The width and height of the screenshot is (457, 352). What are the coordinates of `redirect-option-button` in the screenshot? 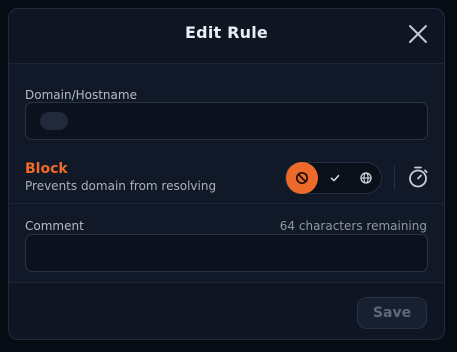 It's located at (366, 178).